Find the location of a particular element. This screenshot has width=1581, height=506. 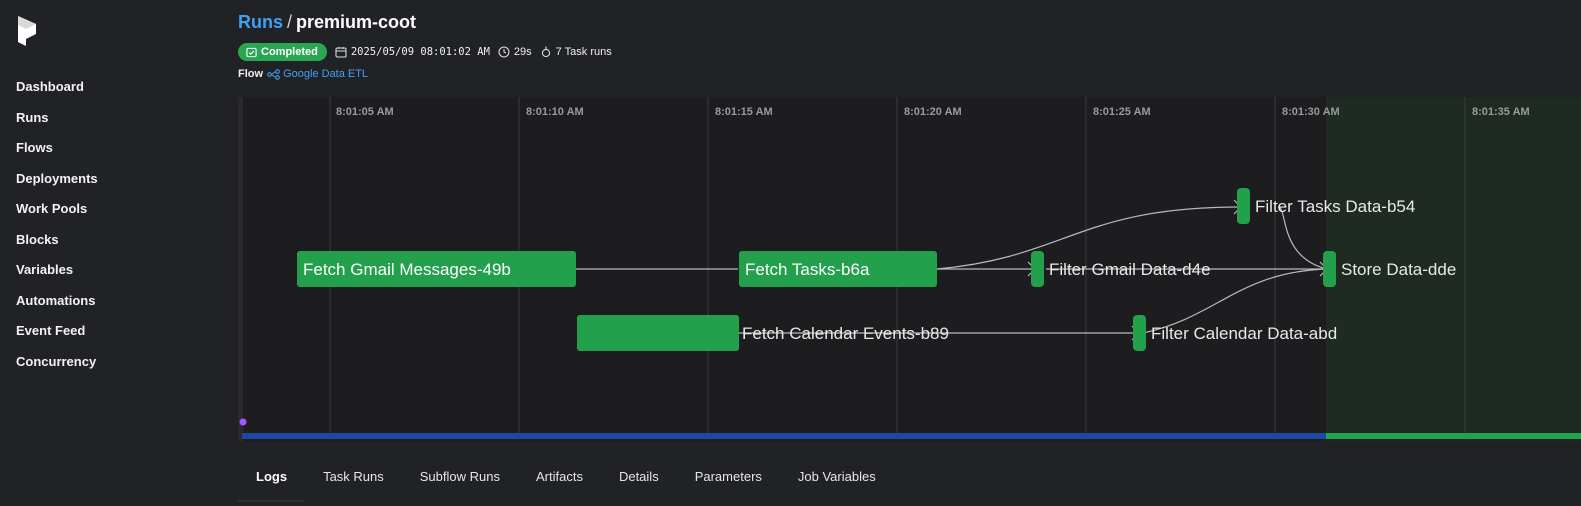

edge is located at coordinates (1302, 238).